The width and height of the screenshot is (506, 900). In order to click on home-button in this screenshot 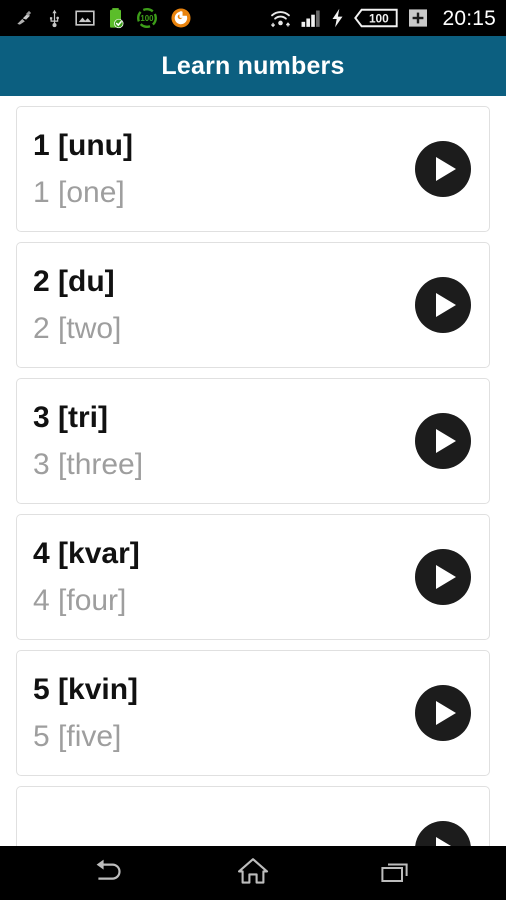, I will do `click(253, 873)`.